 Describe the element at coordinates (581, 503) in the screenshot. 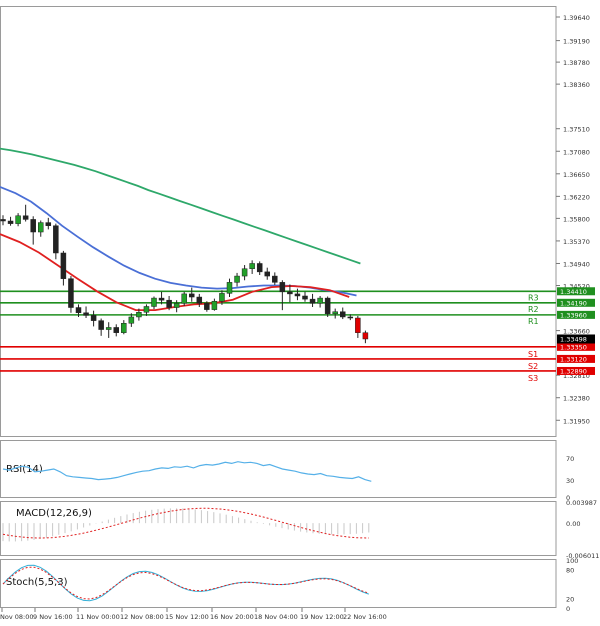

I see `macd-tick-label: 0.003987` at that location.